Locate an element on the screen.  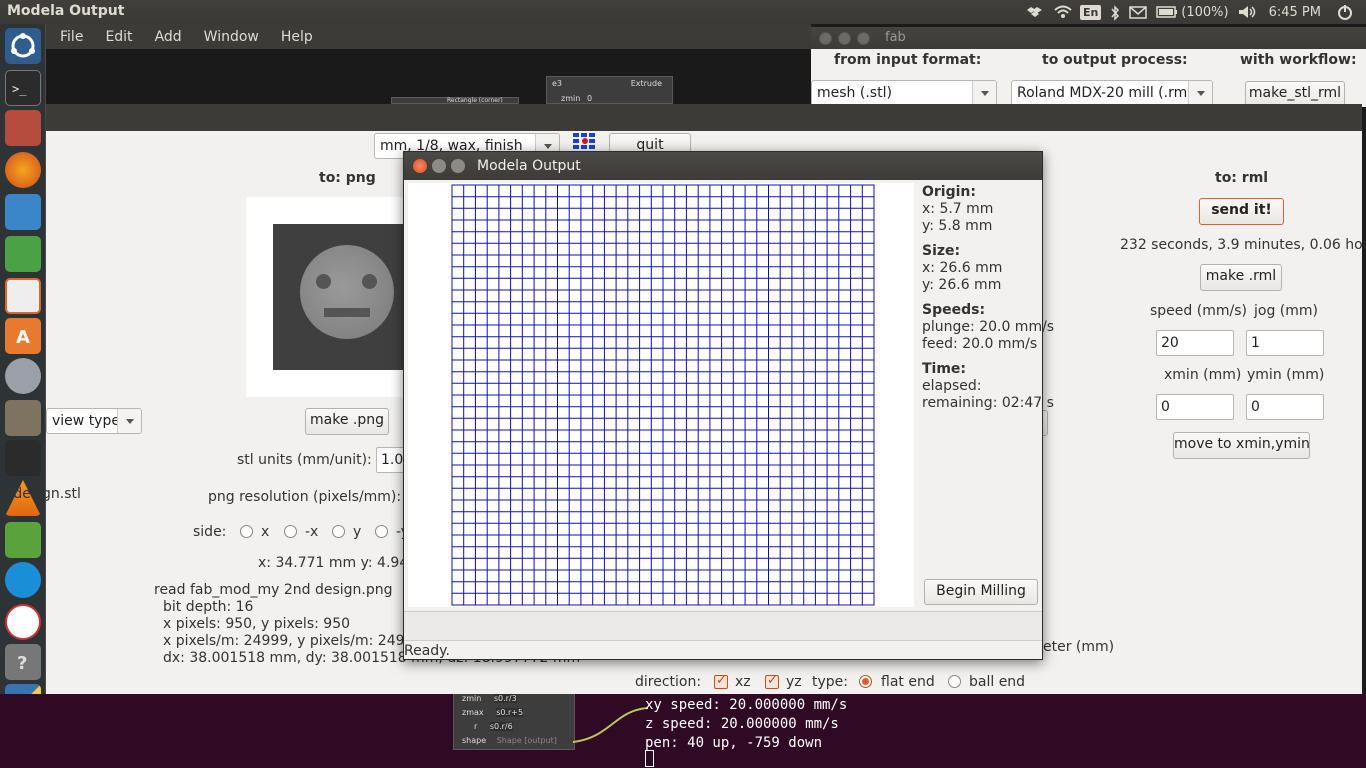
terminal-line: pen: 40 up, -759 down is located at coordinates (734, 743).